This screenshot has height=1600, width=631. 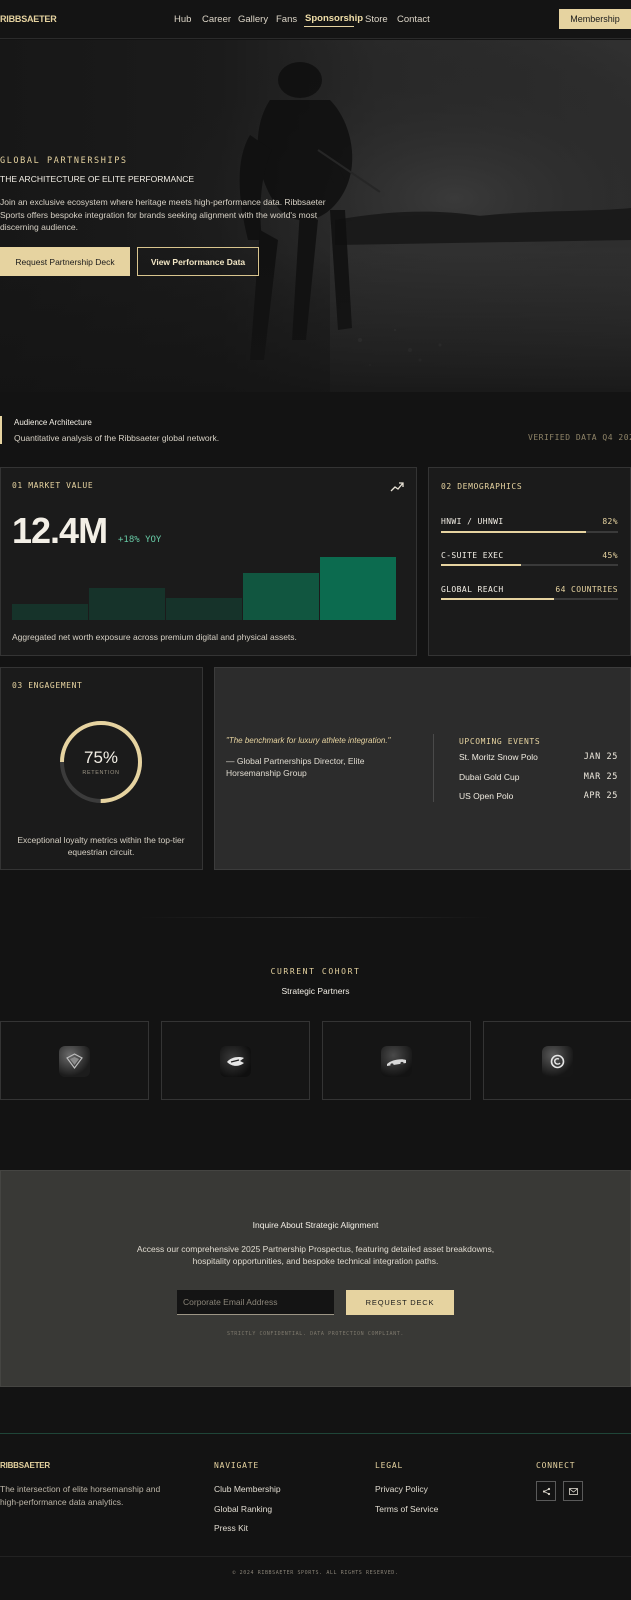 I want to click on share-icon, so click(x=546, y=1491).